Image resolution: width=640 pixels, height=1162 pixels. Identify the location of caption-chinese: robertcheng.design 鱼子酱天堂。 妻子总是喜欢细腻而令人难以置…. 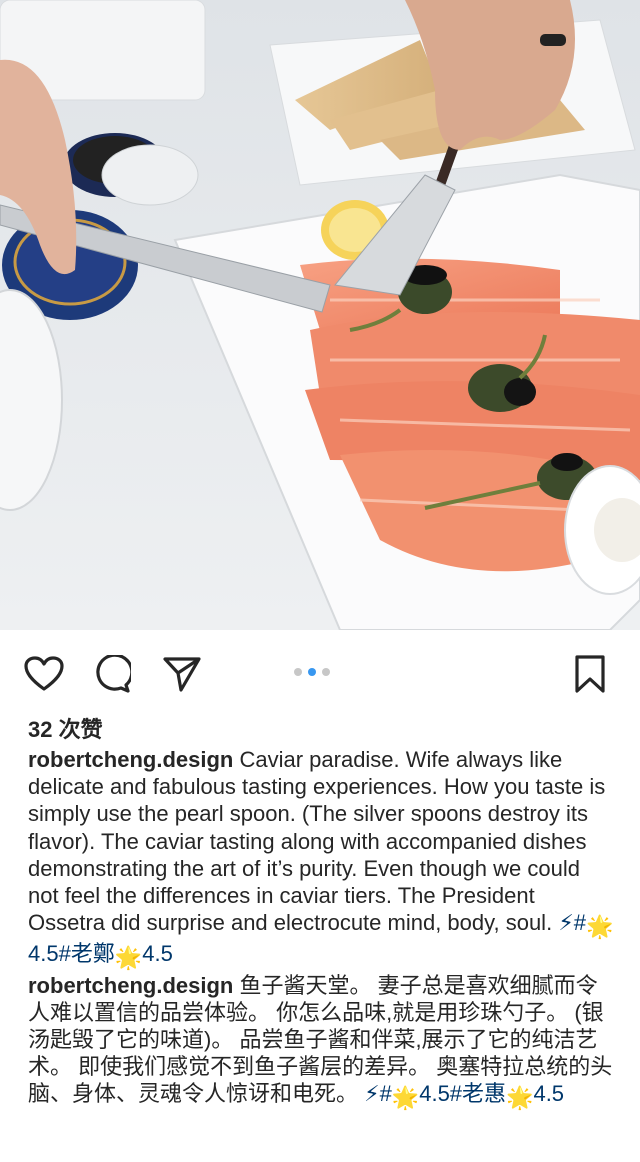
(322, 1042).